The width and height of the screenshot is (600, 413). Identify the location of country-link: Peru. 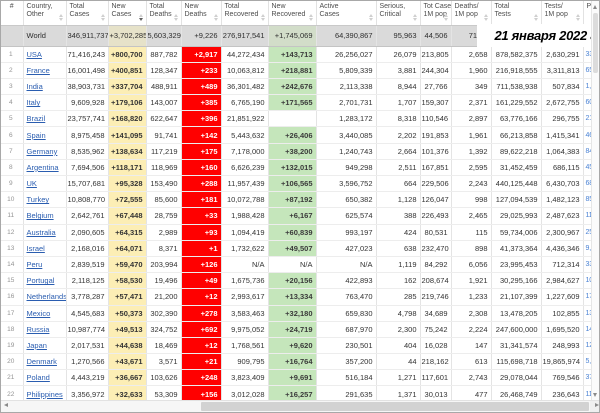
(35, 264).